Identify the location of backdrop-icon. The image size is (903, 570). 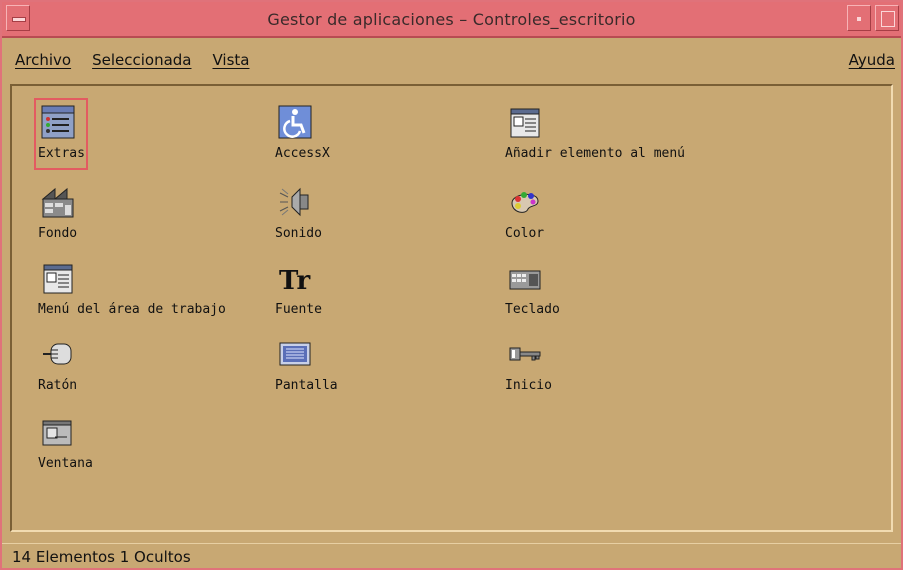
(58, 202).